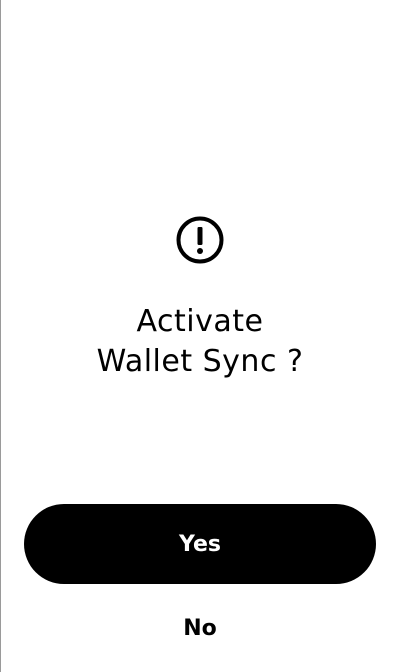 The height and width of the screenshot is (672, 400). Describe the element at coordinates (200, 544) in the screenshot. I see `yes-button: Yes` at that location.